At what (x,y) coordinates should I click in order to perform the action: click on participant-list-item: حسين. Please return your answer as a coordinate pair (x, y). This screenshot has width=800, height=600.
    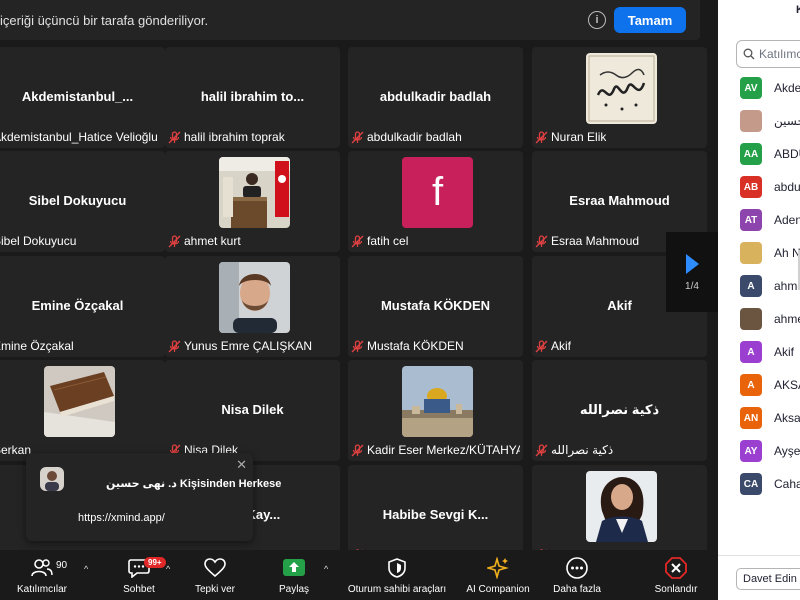
    Looking at the image, I should click on (770, 121).